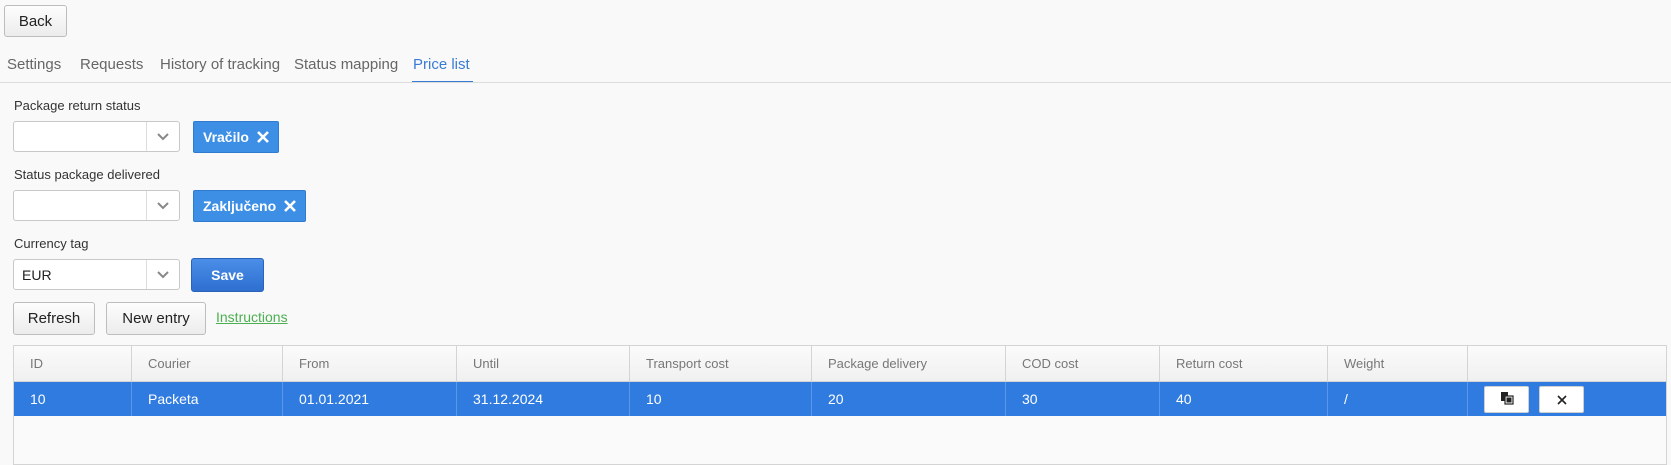  I want to click on cell-return-cost: 40, so click(1244, 399).